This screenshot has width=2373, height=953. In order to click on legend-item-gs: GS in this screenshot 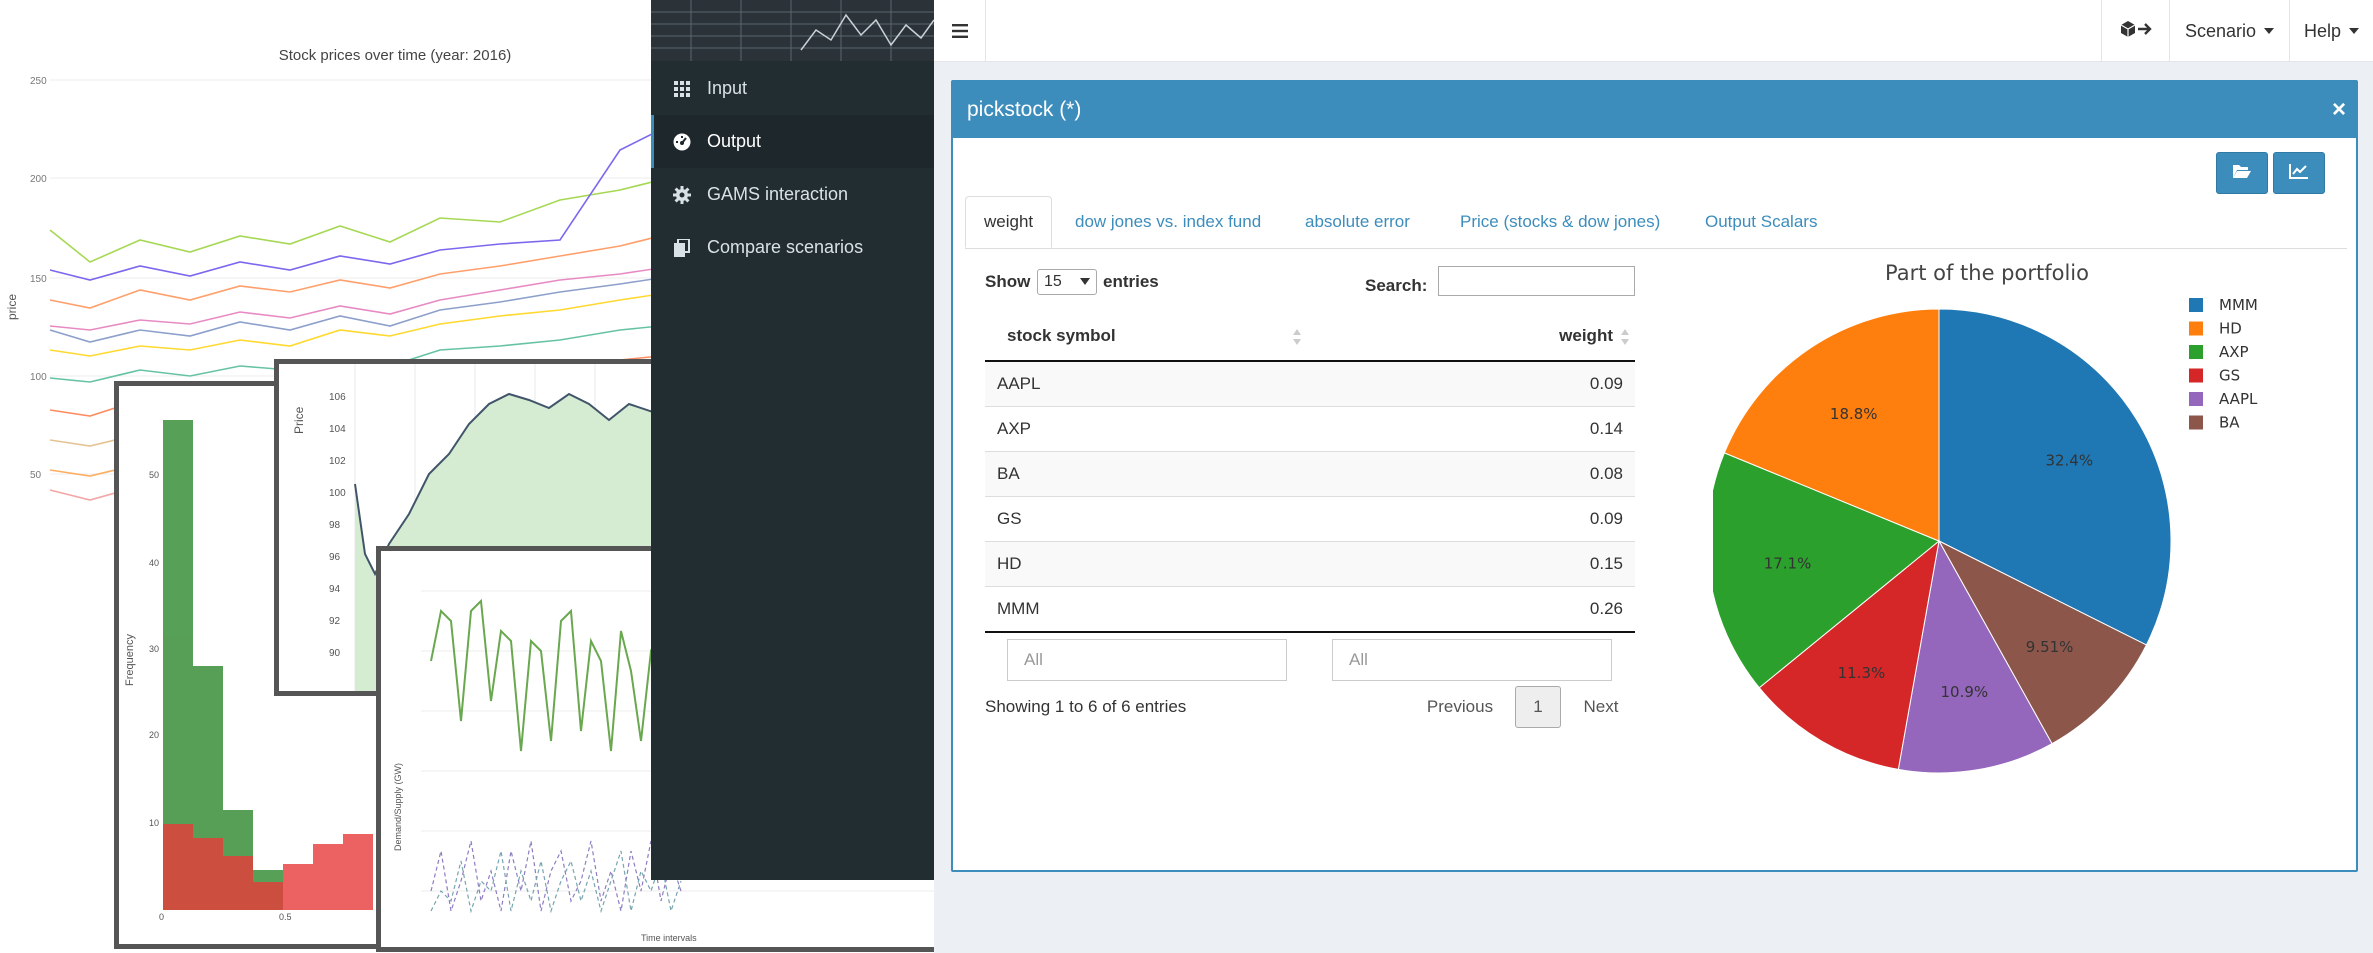, I will do `click(2229, 376)`.